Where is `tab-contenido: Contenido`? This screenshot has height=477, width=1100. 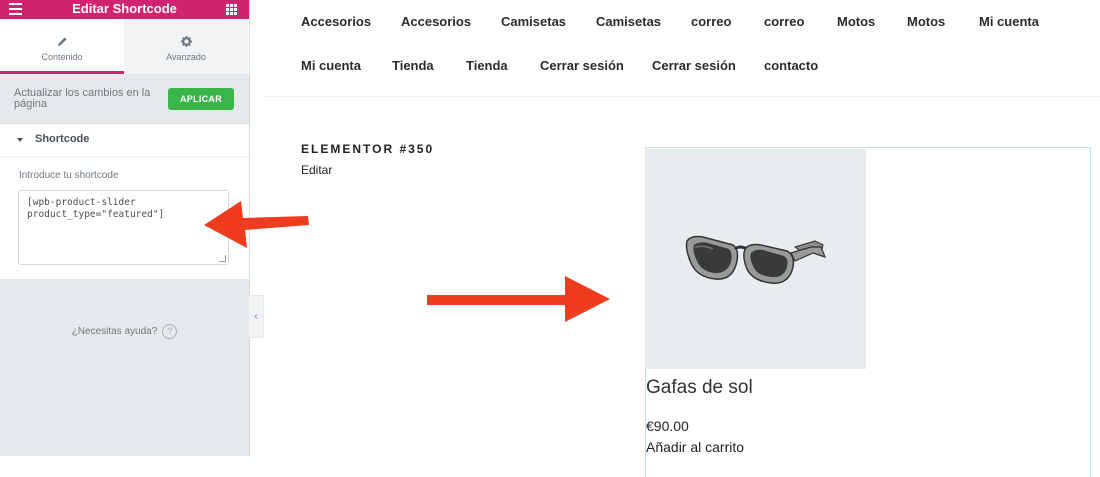 tab-contenido: Contenido is located at coordinates (62, 46).